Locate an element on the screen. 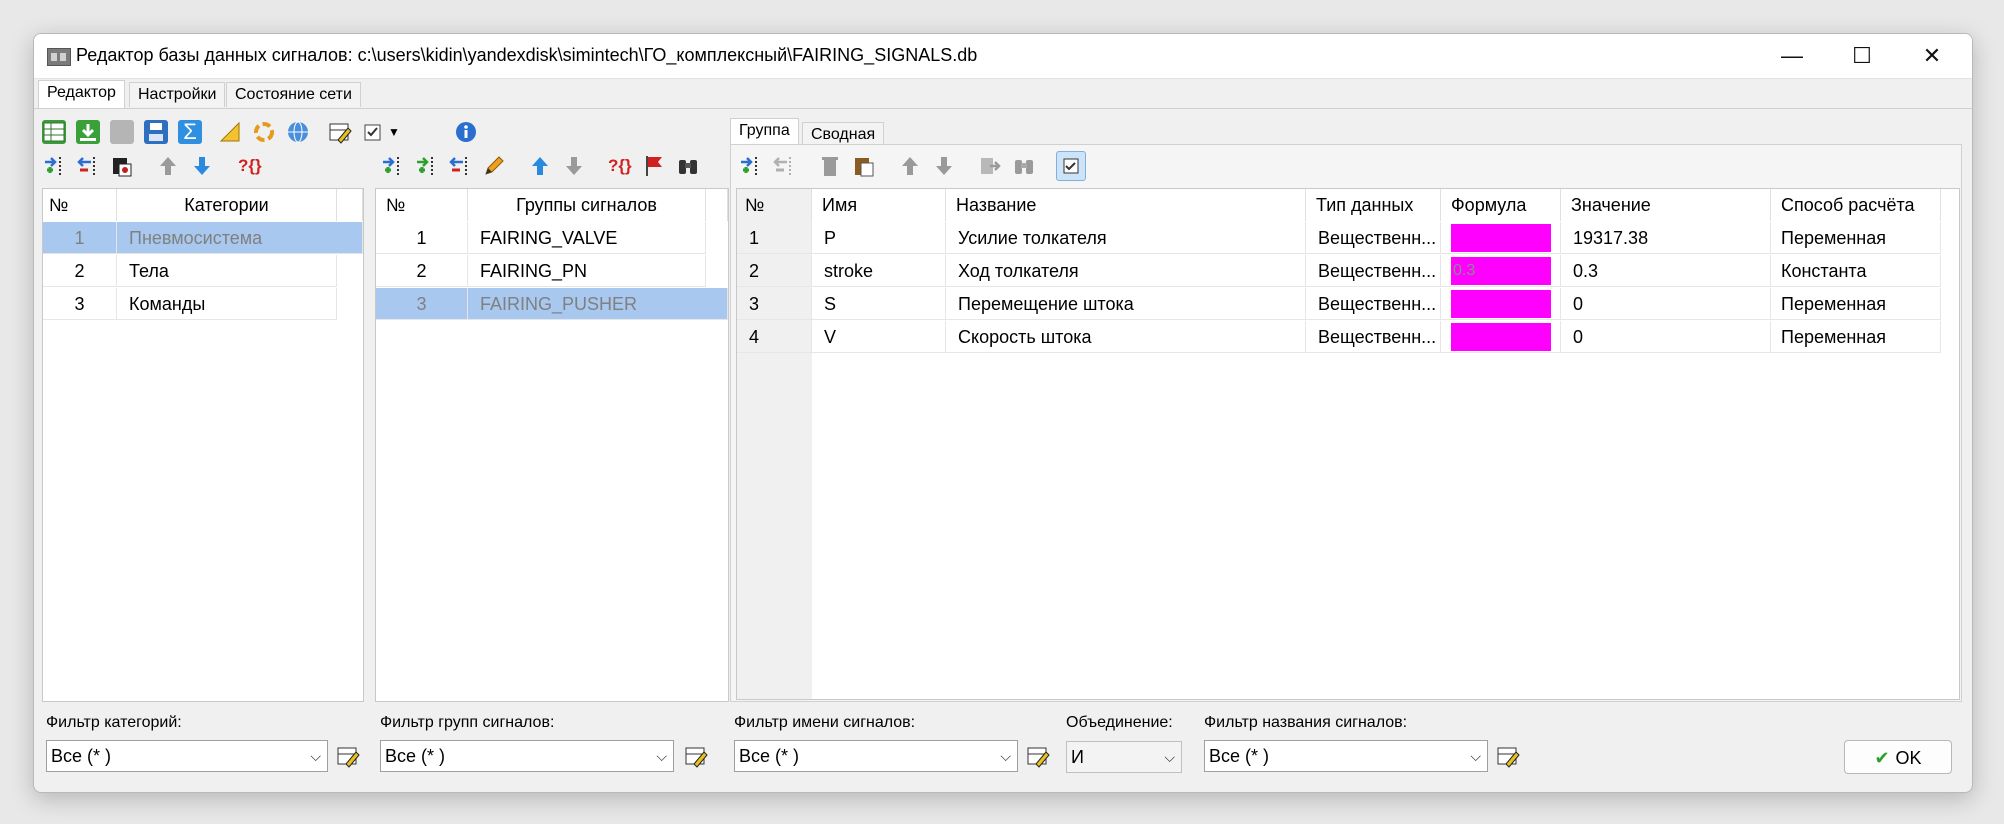 This screenshot has width=2004, height=824. category-name: Пневмосистема is located at coordinates (240, 238).